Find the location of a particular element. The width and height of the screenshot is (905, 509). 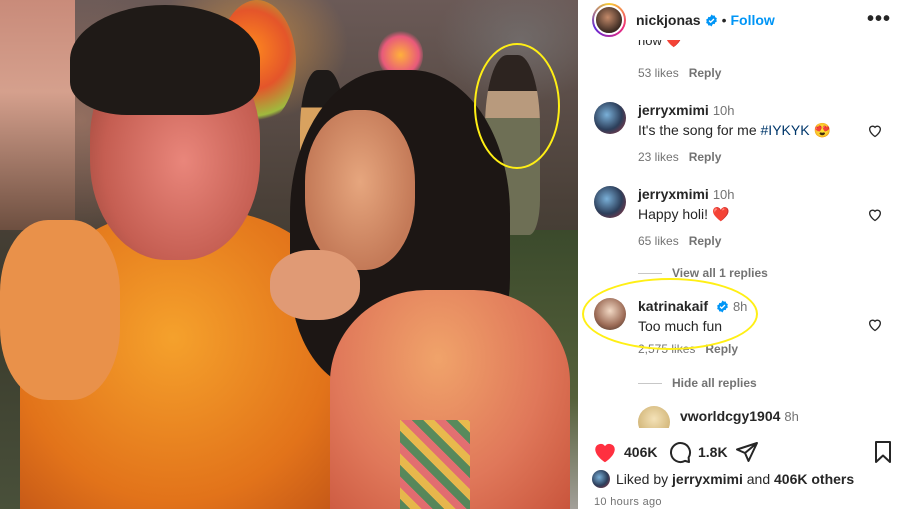

save-button is located at coordinates (883, 452).